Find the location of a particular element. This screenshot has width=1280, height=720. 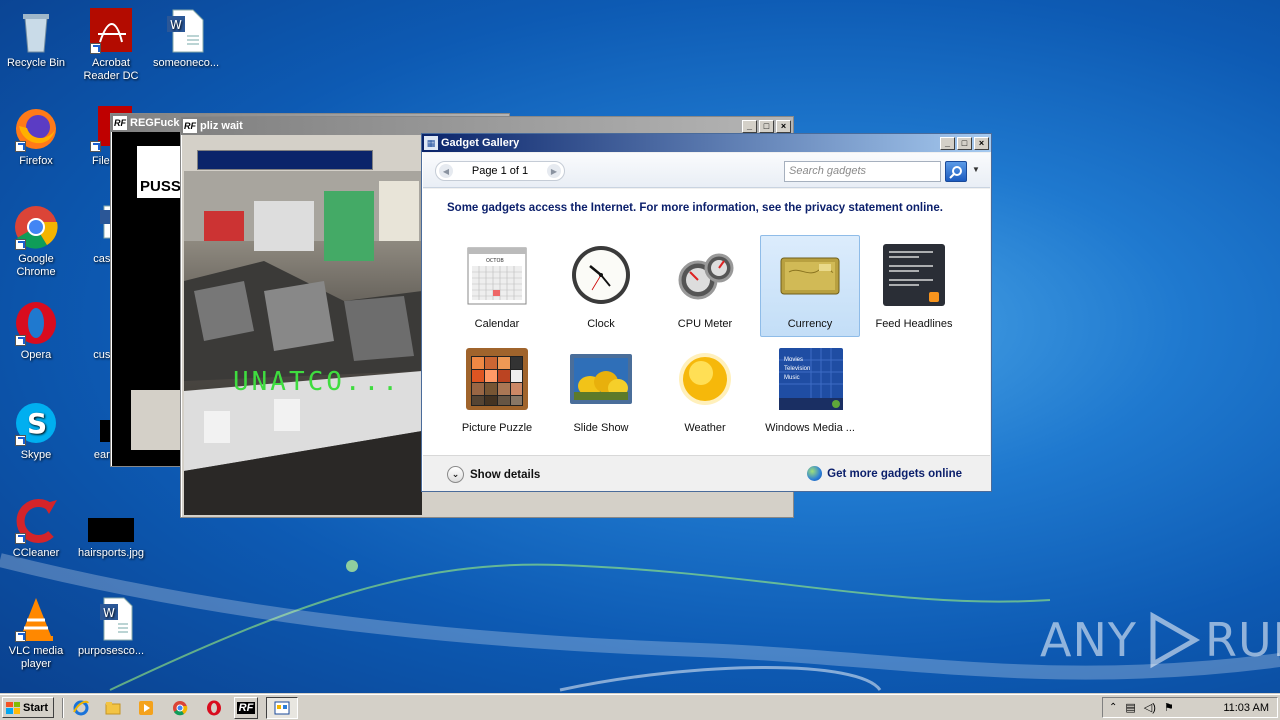

gadget-currency: Currency is located at coordinates (810, 286).